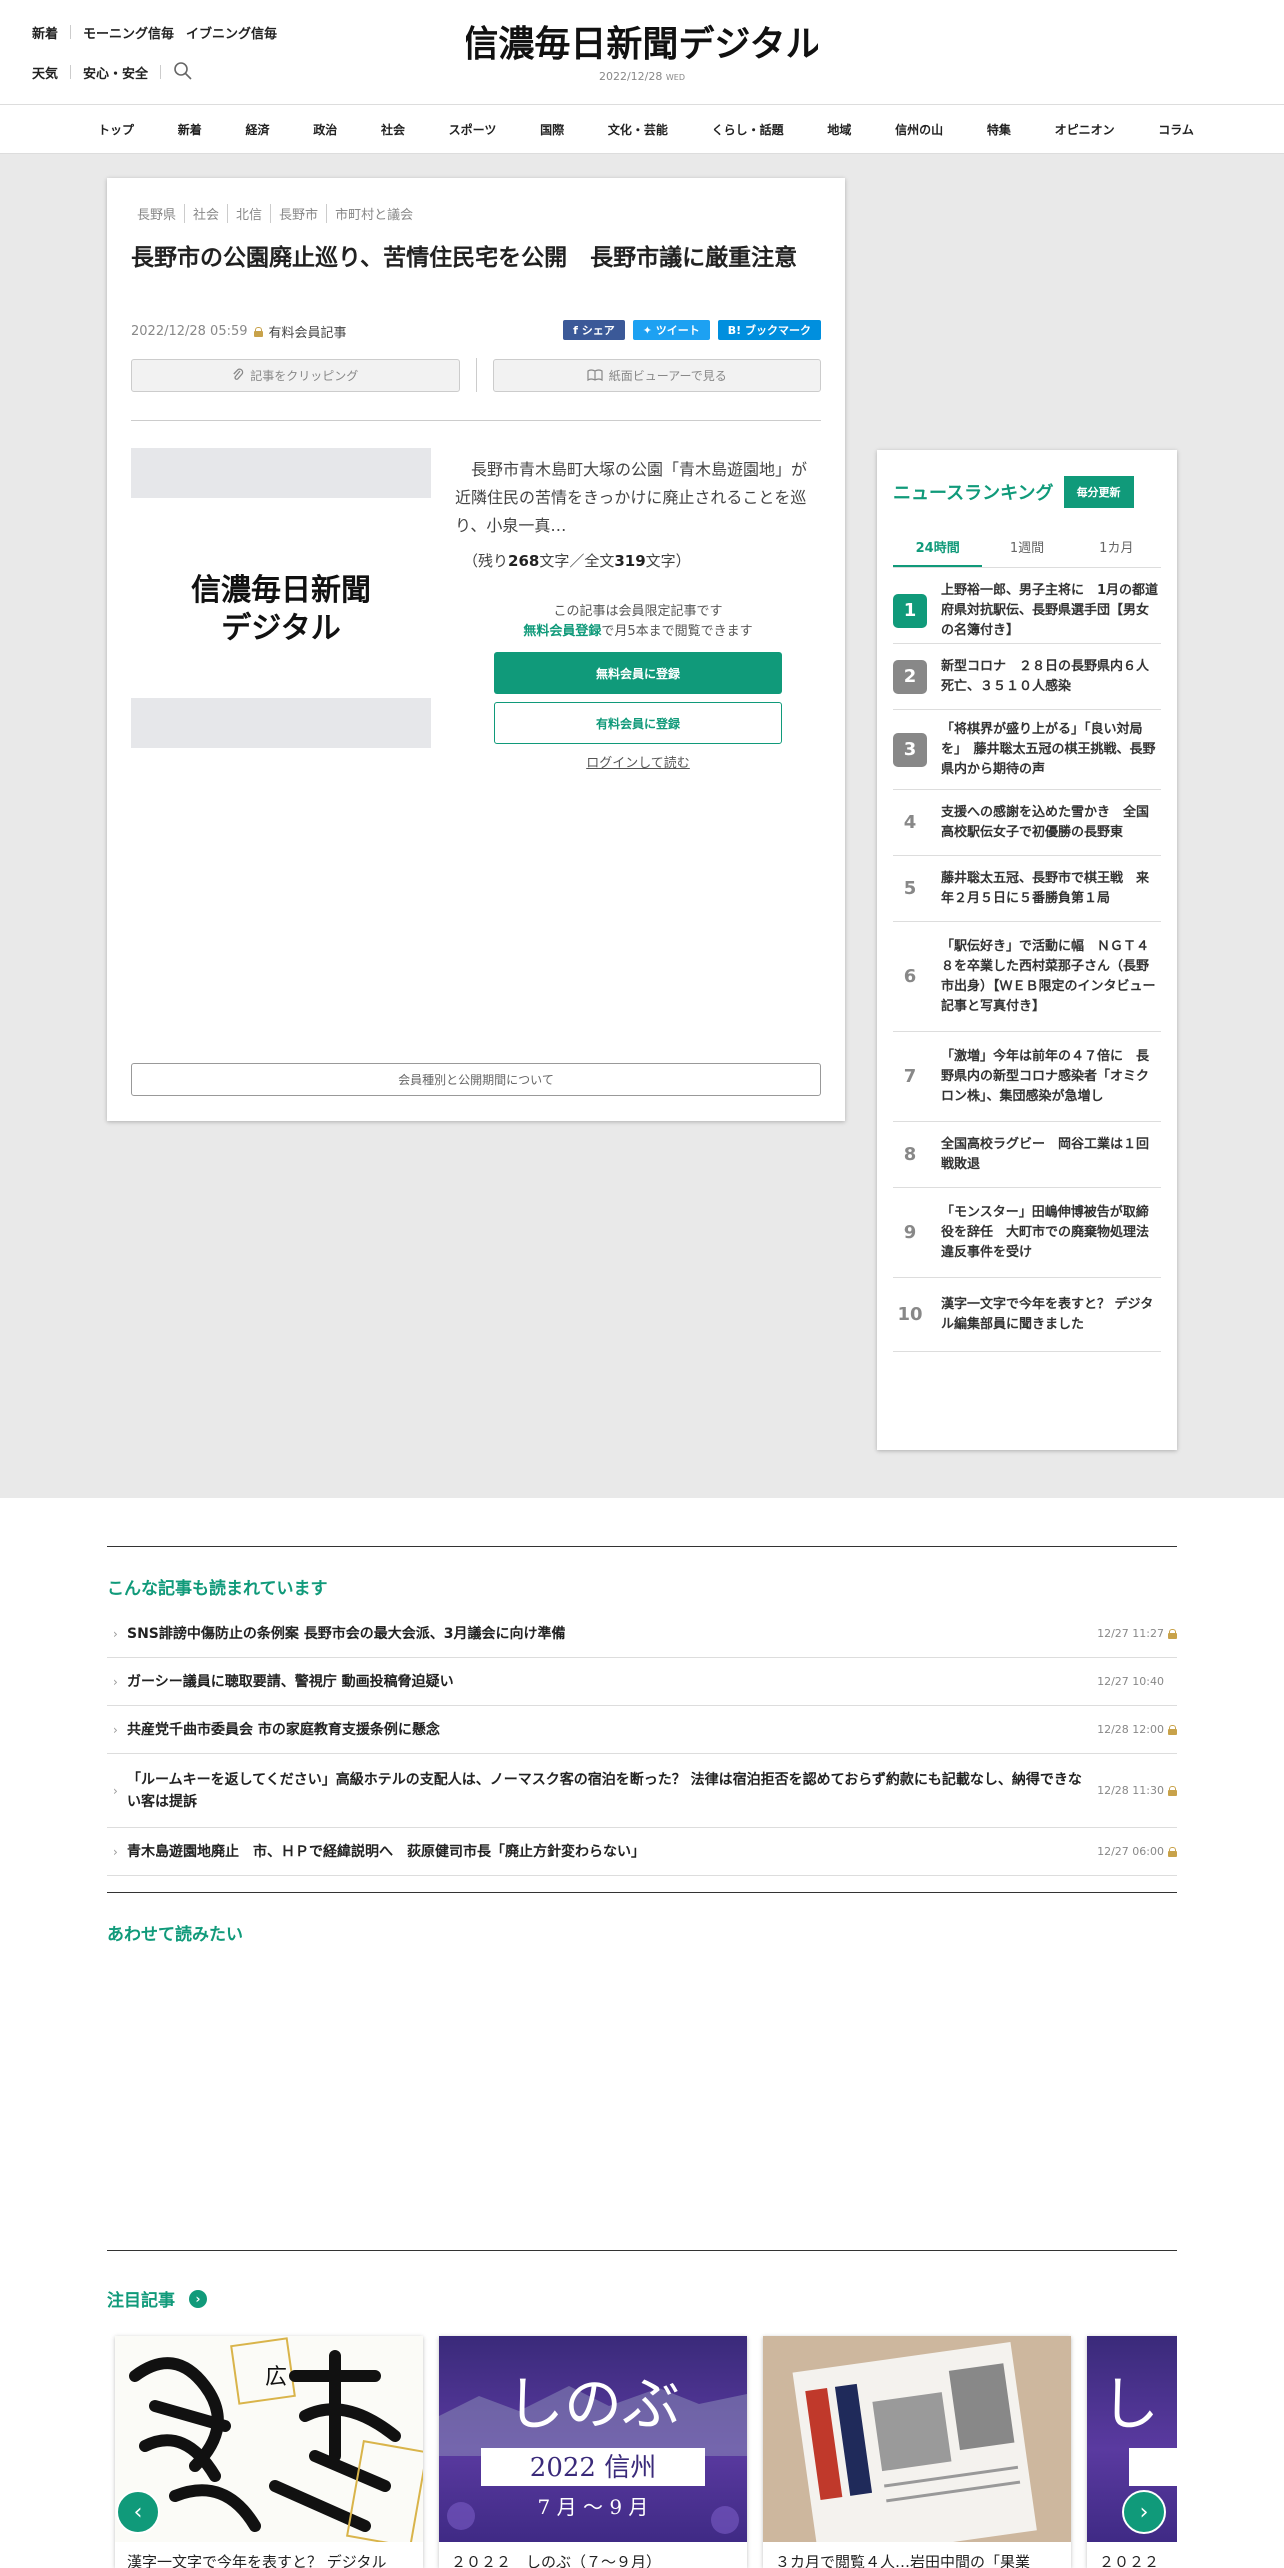 Image resolution: width=1284 pixels, height=2568 pixels. I want to click on rank-number: 5, so click(910, 888).